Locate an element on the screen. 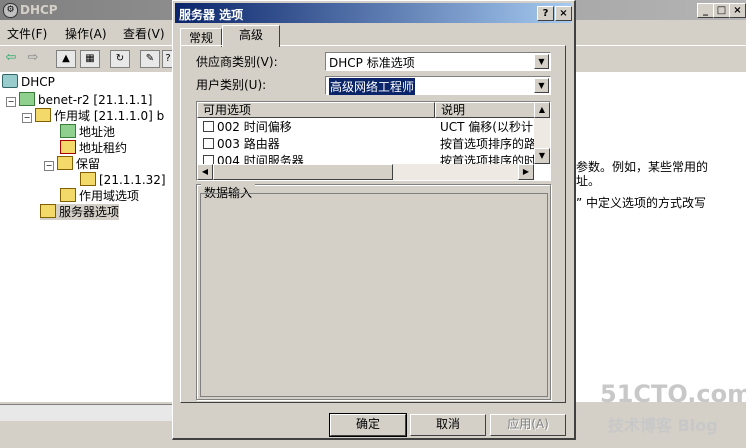 The width and height of the screenshot is (746, 448). mmc-window-title: DHCP is located at coordinates (39, 10).